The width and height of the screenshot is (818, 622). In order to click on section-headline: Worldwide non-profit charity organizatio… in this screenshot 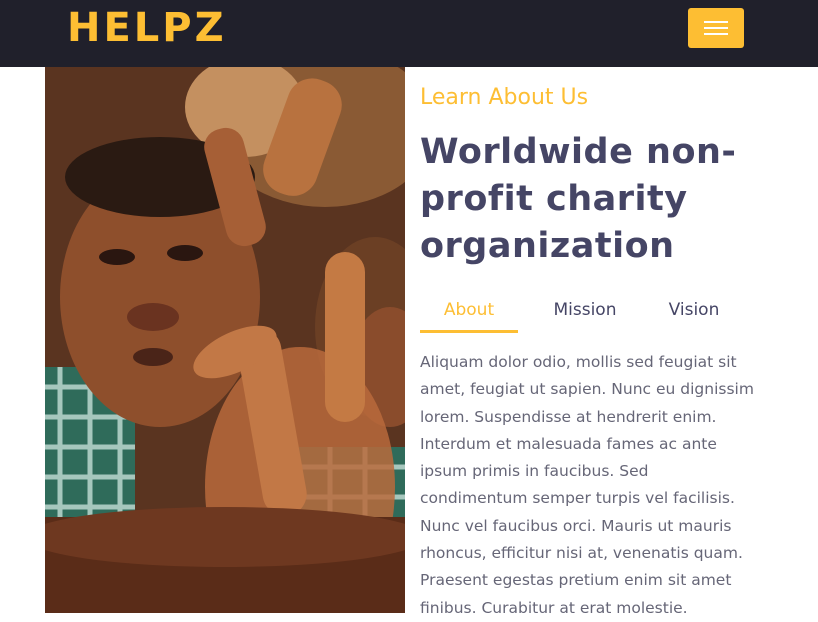, I will do `click(578, 199)`.